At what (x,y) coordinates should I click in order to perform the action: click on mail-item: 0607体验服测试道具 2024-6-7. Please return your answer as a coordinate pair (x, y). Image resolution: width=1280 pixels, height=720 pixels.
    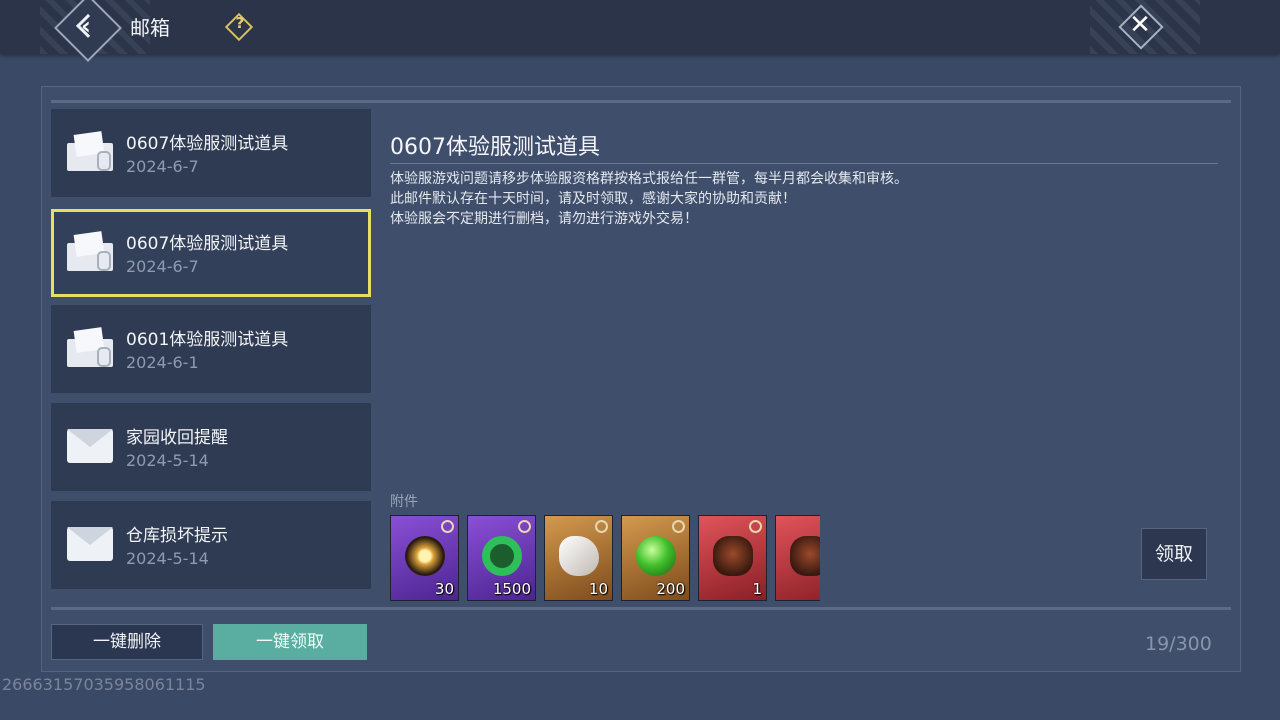
    Looking at the image, I should click on (211, 153).